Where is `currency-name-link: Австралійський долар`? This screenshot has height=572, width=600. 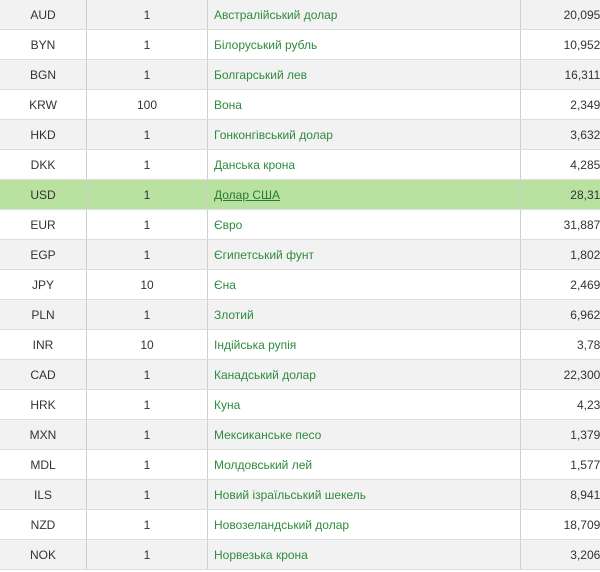 currency-name-link: Австралійський долар is located at coordinates (275, 15).